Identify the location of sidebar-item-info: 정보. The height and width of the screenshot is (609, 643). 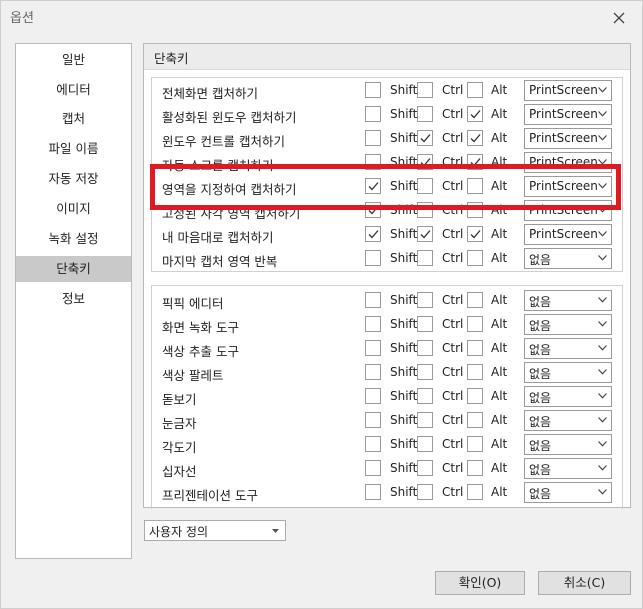
(73, 299).